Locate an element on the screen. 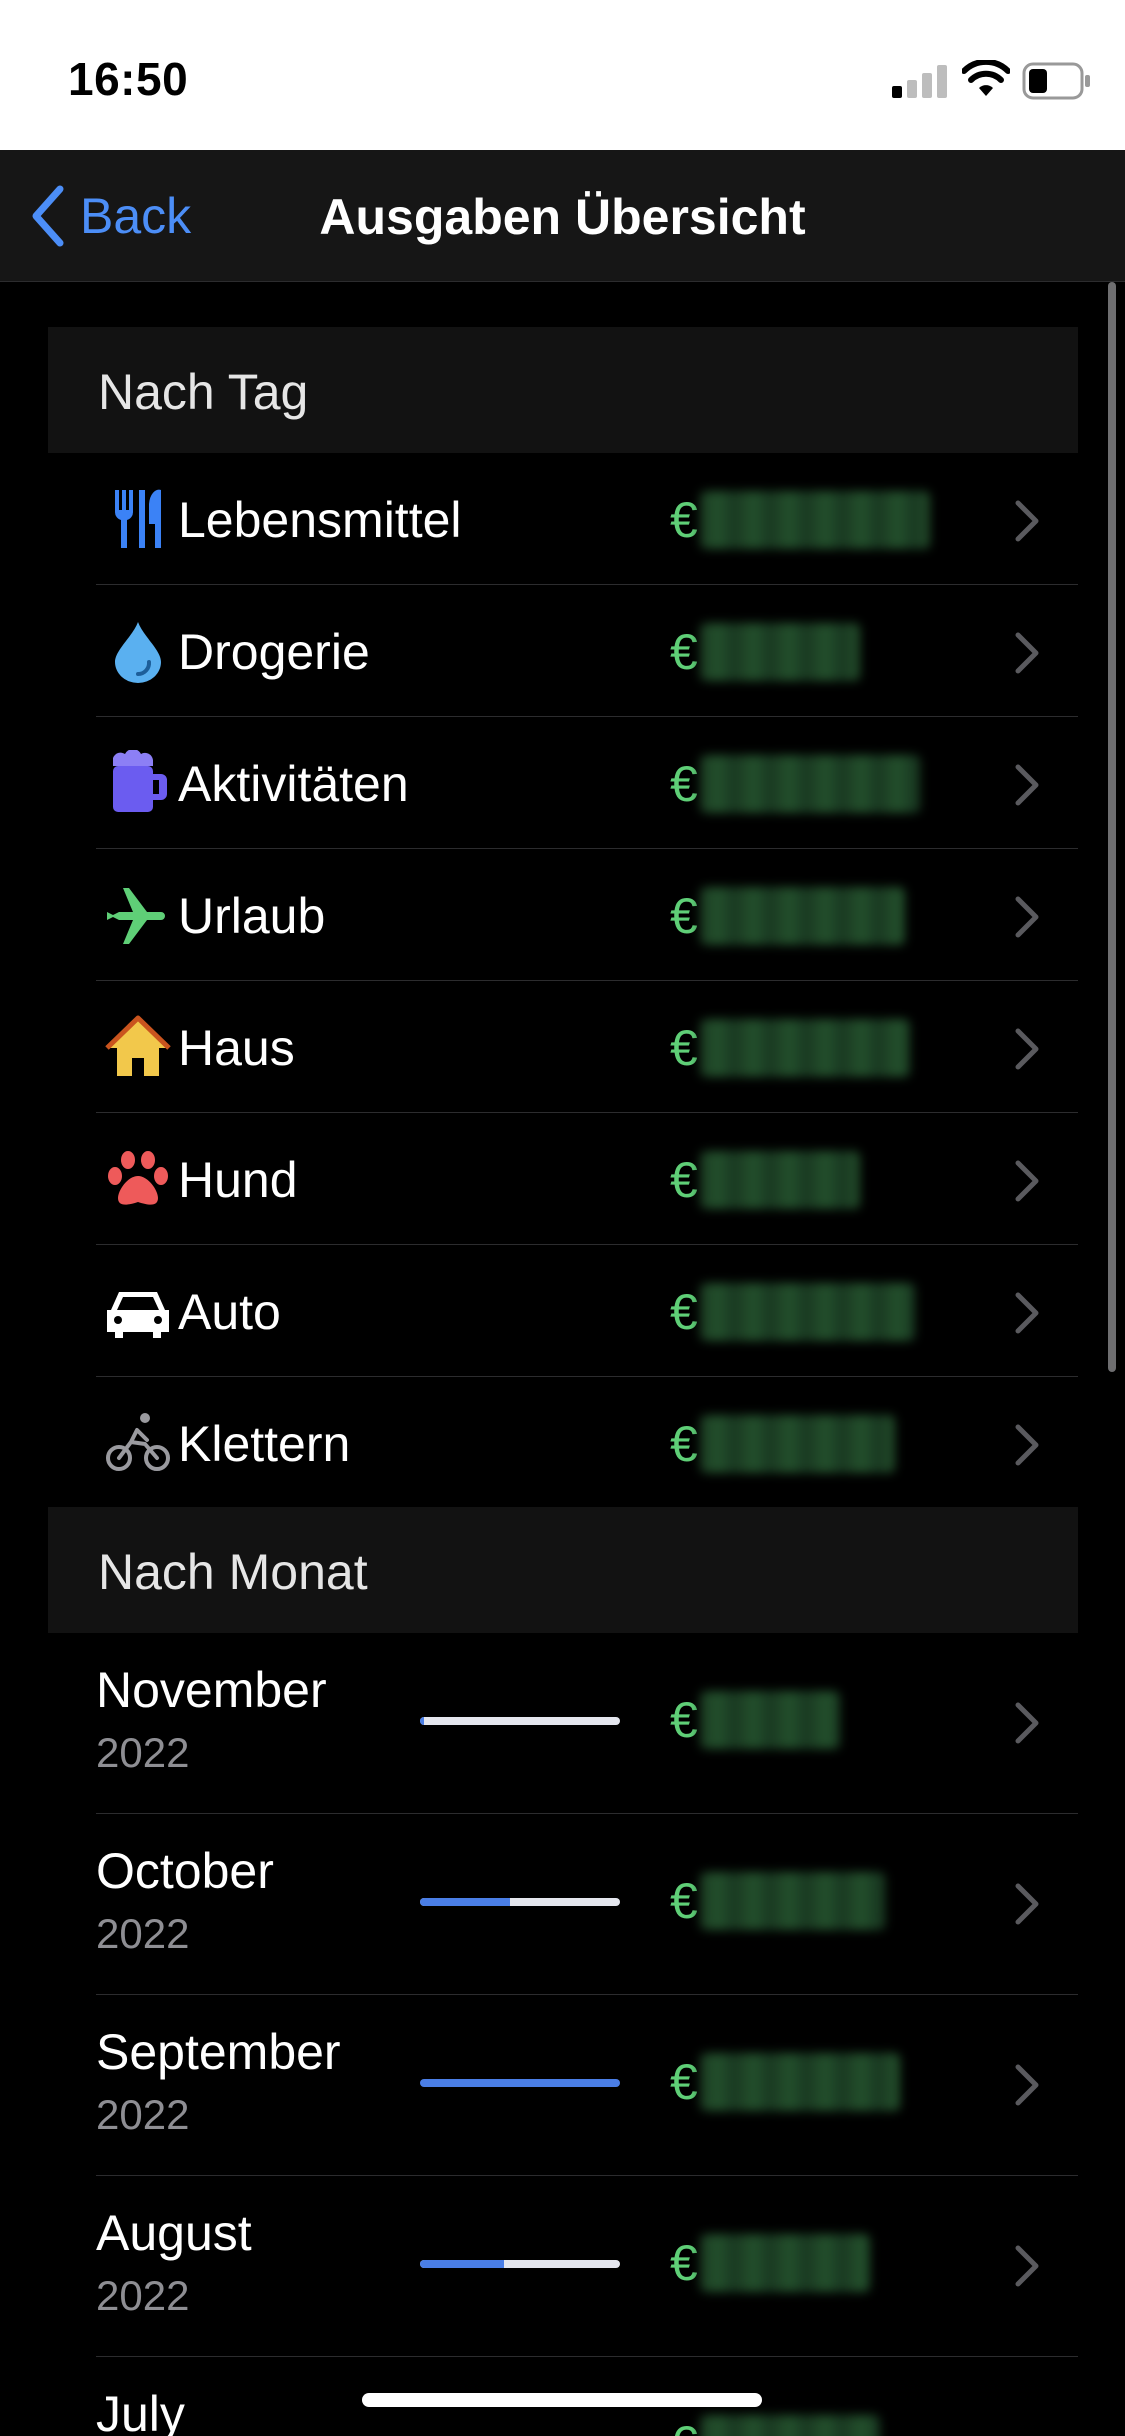  category-row-lebensmittel: Lebensmittel € is located at coordinates (587, 519).